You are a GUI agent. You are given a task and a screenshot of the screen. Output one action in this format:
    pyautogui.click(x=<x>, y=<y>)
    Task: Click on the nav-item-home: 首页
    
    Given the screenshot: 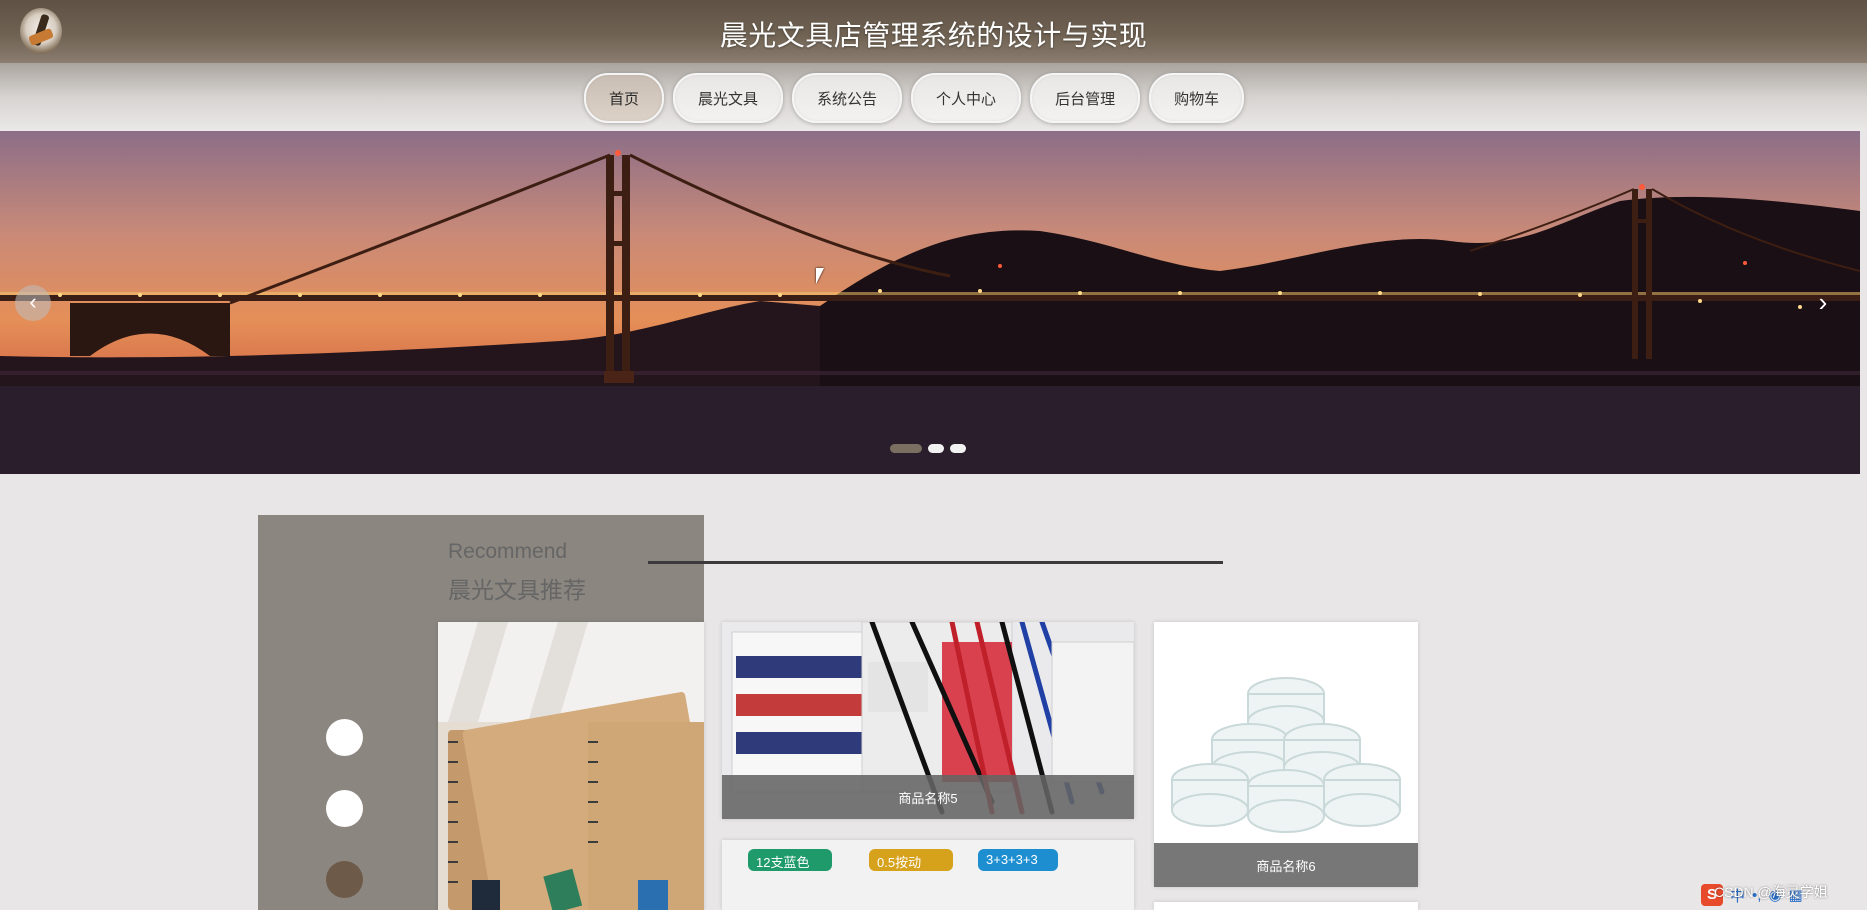 What is the action you would take?
    pyautogui.click(x=624, y=98)
    